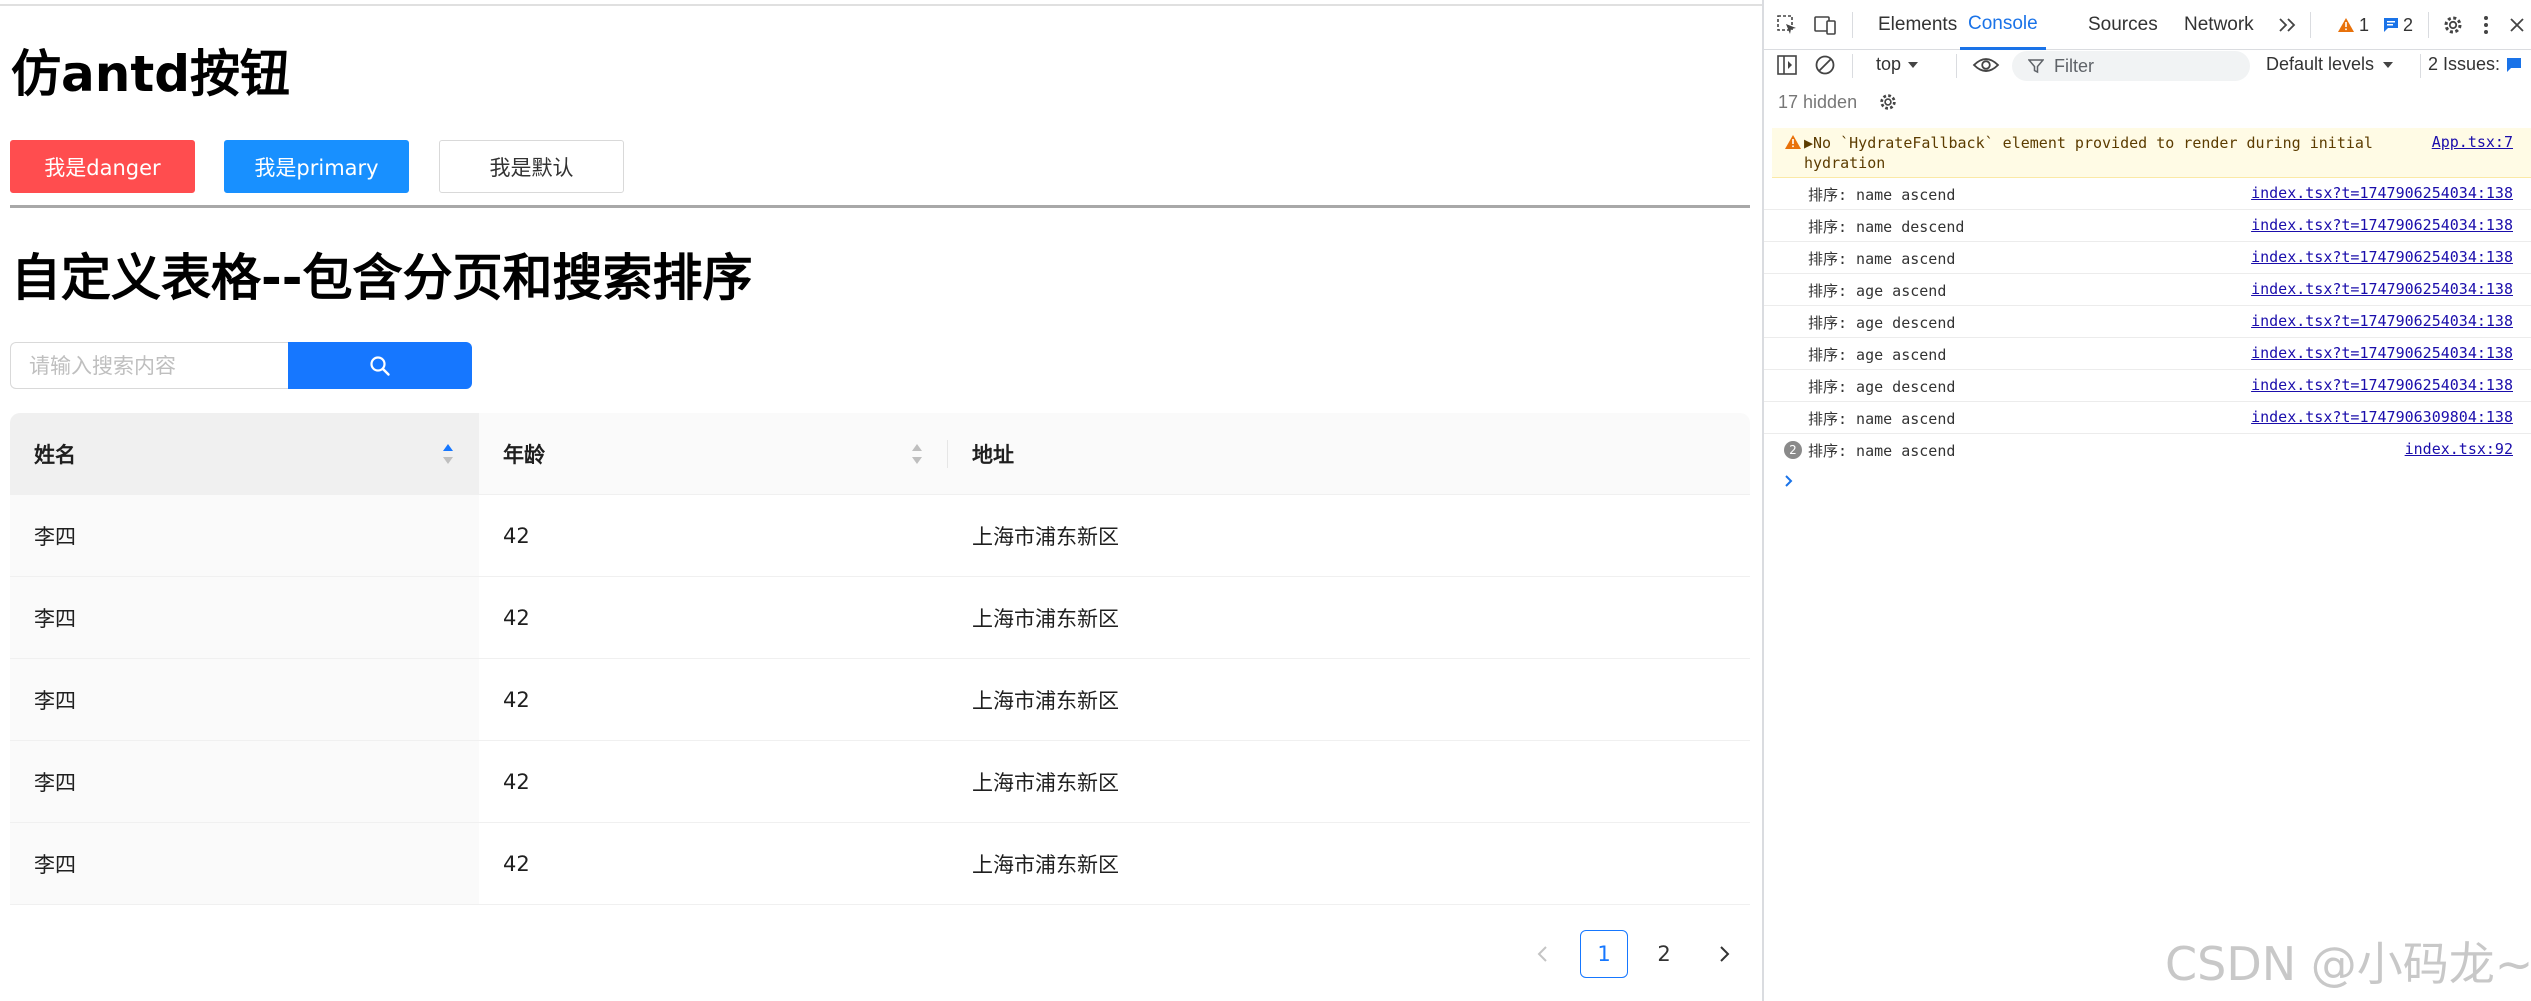  What do you see at coordinates (2398, 25) in the screenshot?
I see `messages-counter: 2` at bounding box center [2398, 25].